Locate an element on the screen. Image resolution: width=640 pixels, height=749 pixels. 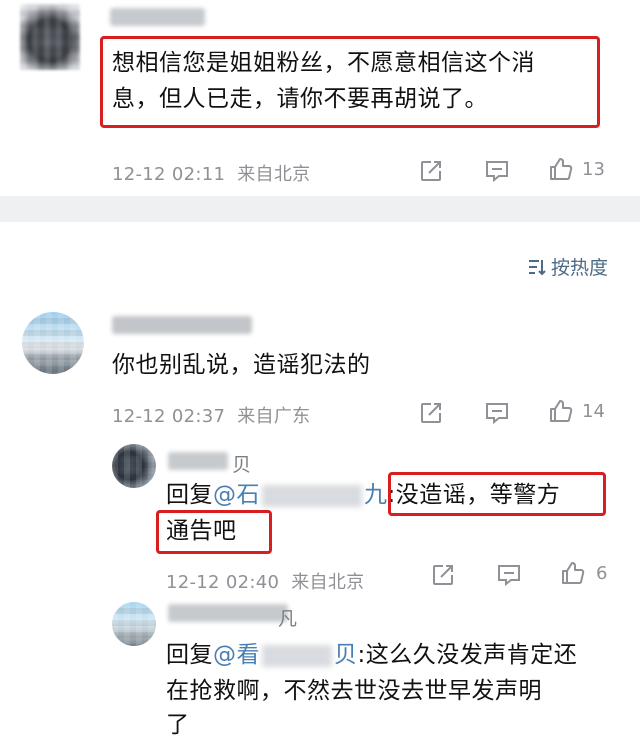
comment-meta: 12-12 02:11 来自北京 is located at coordinates (211, 173).